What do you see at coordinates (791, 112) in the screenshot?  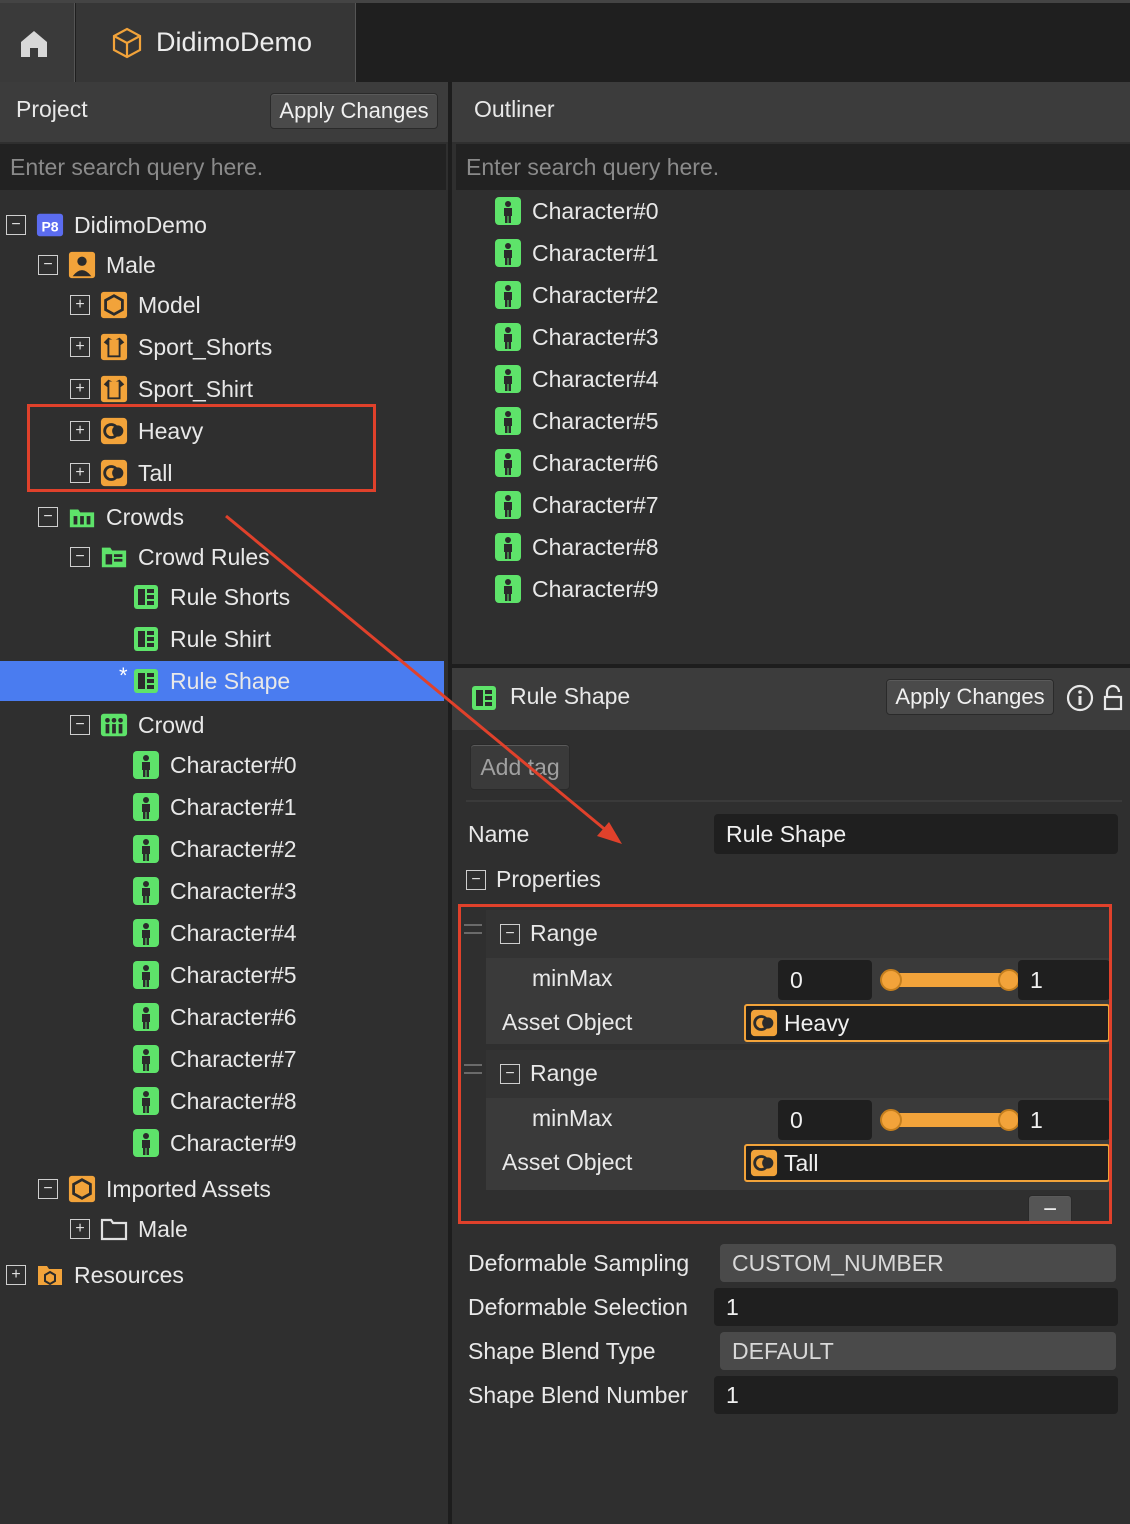 I see `outliner-header: Outliner` at bounding box center [791, 112].